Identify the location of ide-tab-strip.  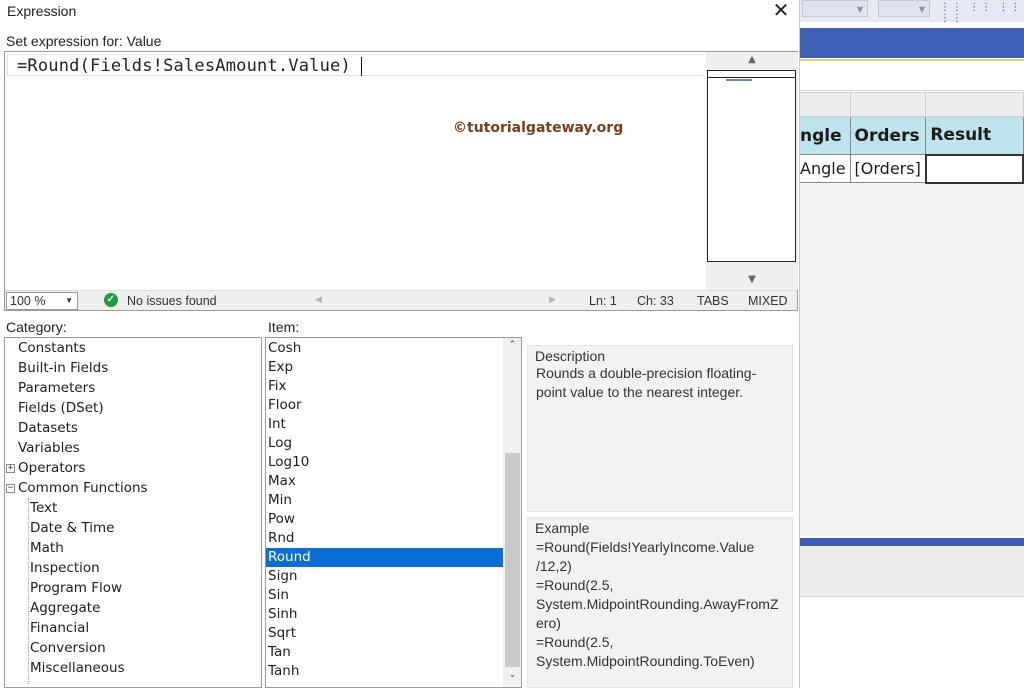
(912, 43).